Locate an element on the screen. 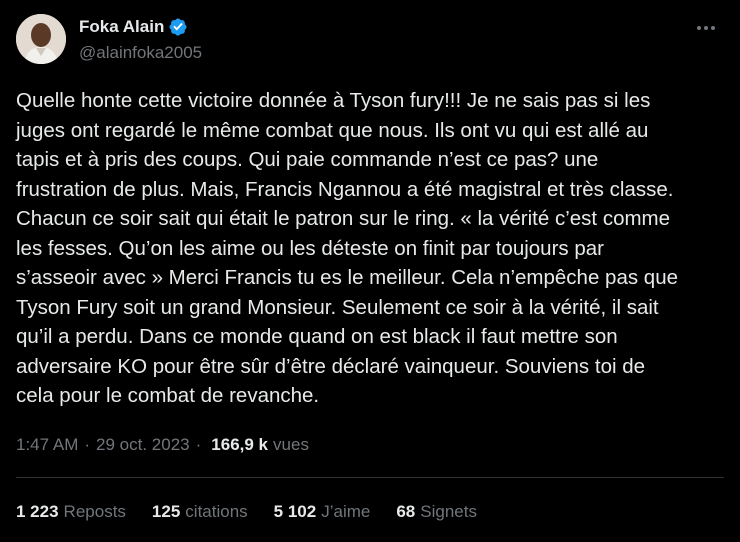  tweet-date: 29 oct. 2023 is located at coordinates (143, 445).